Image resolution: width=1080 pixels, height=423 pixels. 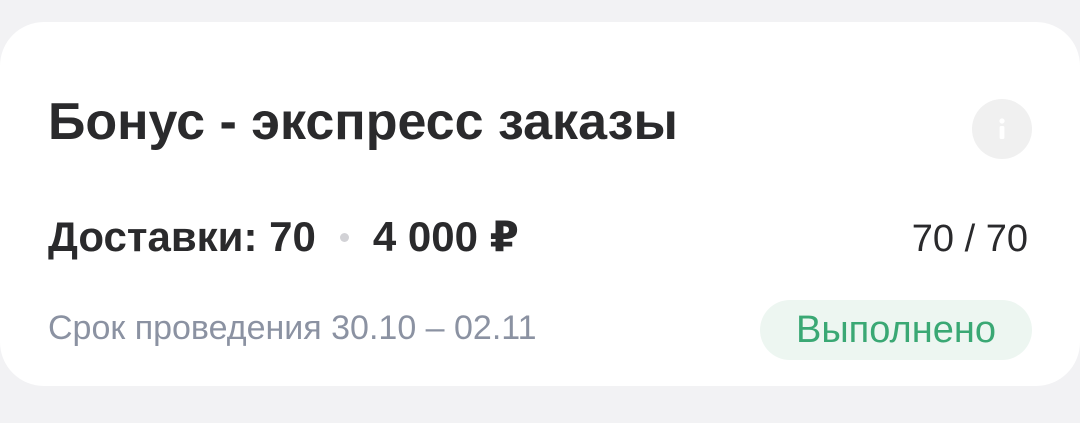 I want to click on info-button, so click(x=1002, y=129).